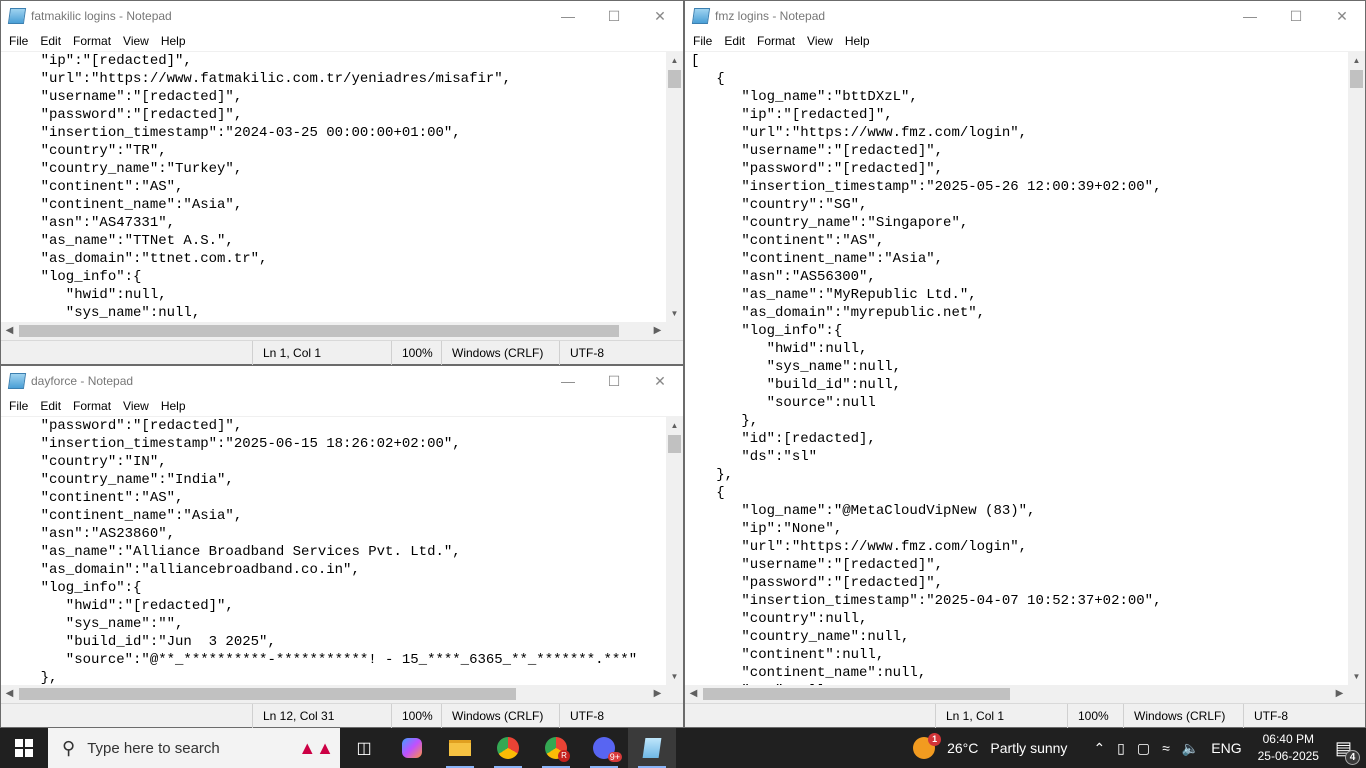 This screenshot has width=1366, height=768. What do you see at coordinates (817, 259) in the screenshot?
I see `text-line: "continent_name":"Asia",` at bounding box center [817, 259].